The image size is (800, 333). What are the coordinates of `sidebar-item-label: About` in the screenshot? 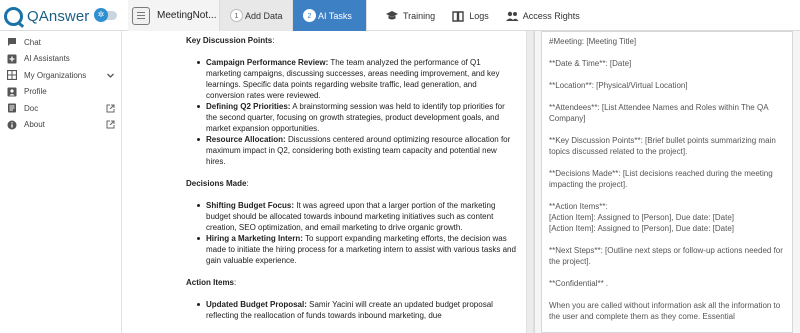 It's located at (34, 125).